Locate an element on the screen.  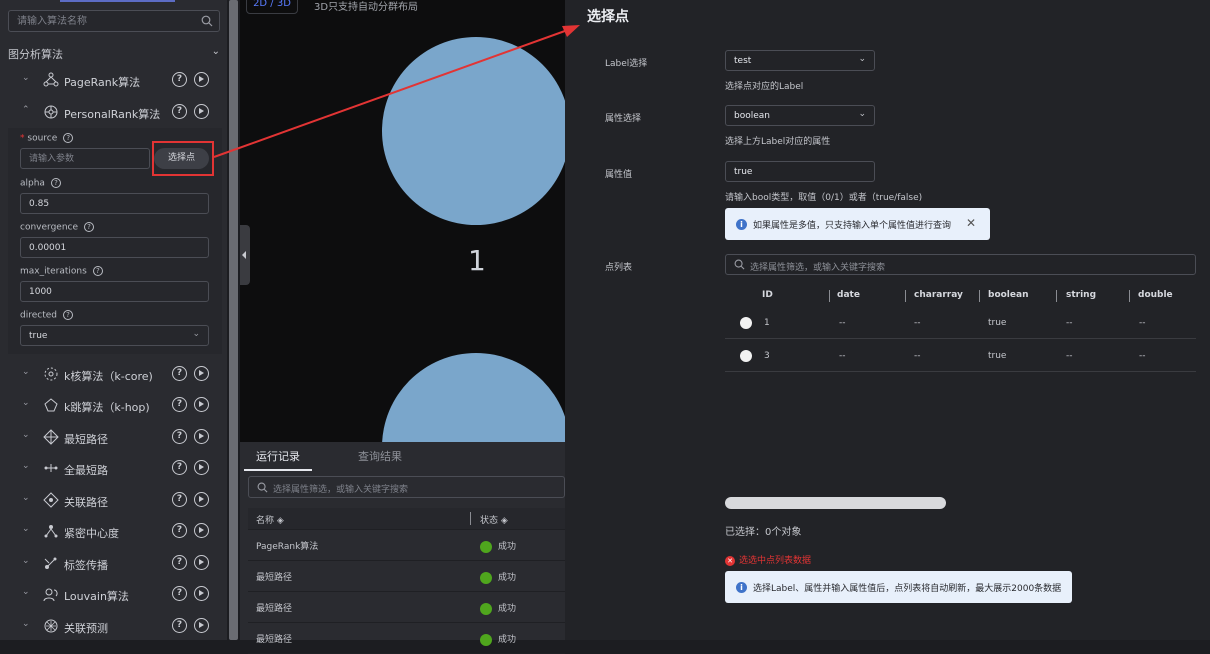
table-row: 1 -- -- true -- -- is located at coordinates (960, 322).